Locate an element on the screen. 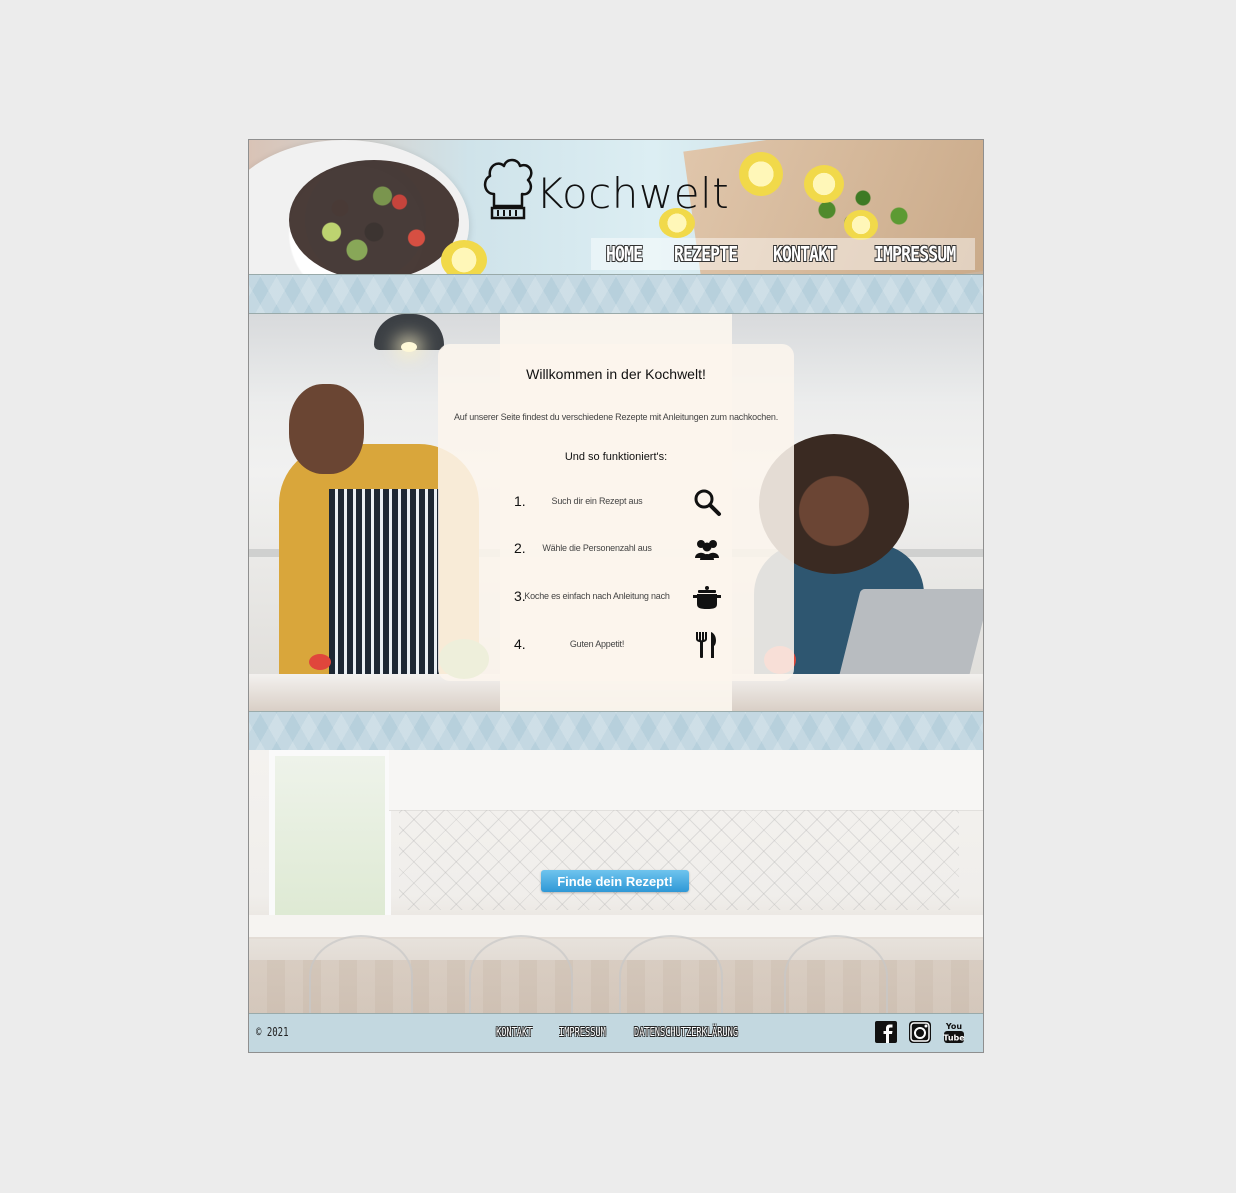 Image resolution: width=1236 pixels, height=1193 pixels. step-text: Guten Appetit! is located at coordinates (597, 644).